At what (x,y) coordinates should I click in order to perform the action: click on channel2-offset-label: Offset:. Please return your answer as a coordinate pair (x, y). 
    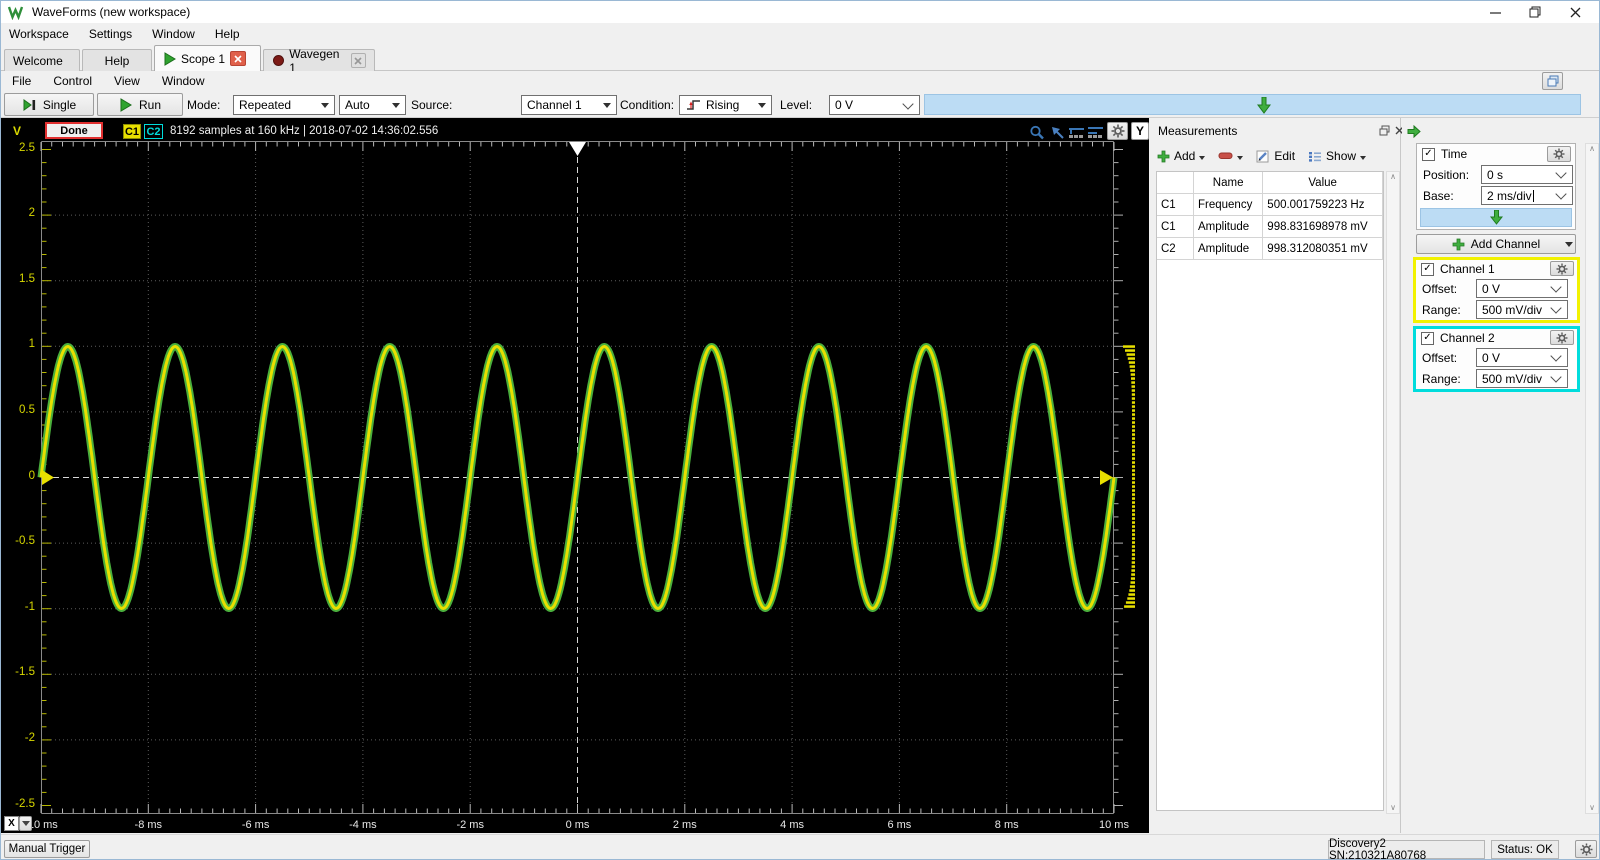
    Looking at the image, I should click on (1440, 358).